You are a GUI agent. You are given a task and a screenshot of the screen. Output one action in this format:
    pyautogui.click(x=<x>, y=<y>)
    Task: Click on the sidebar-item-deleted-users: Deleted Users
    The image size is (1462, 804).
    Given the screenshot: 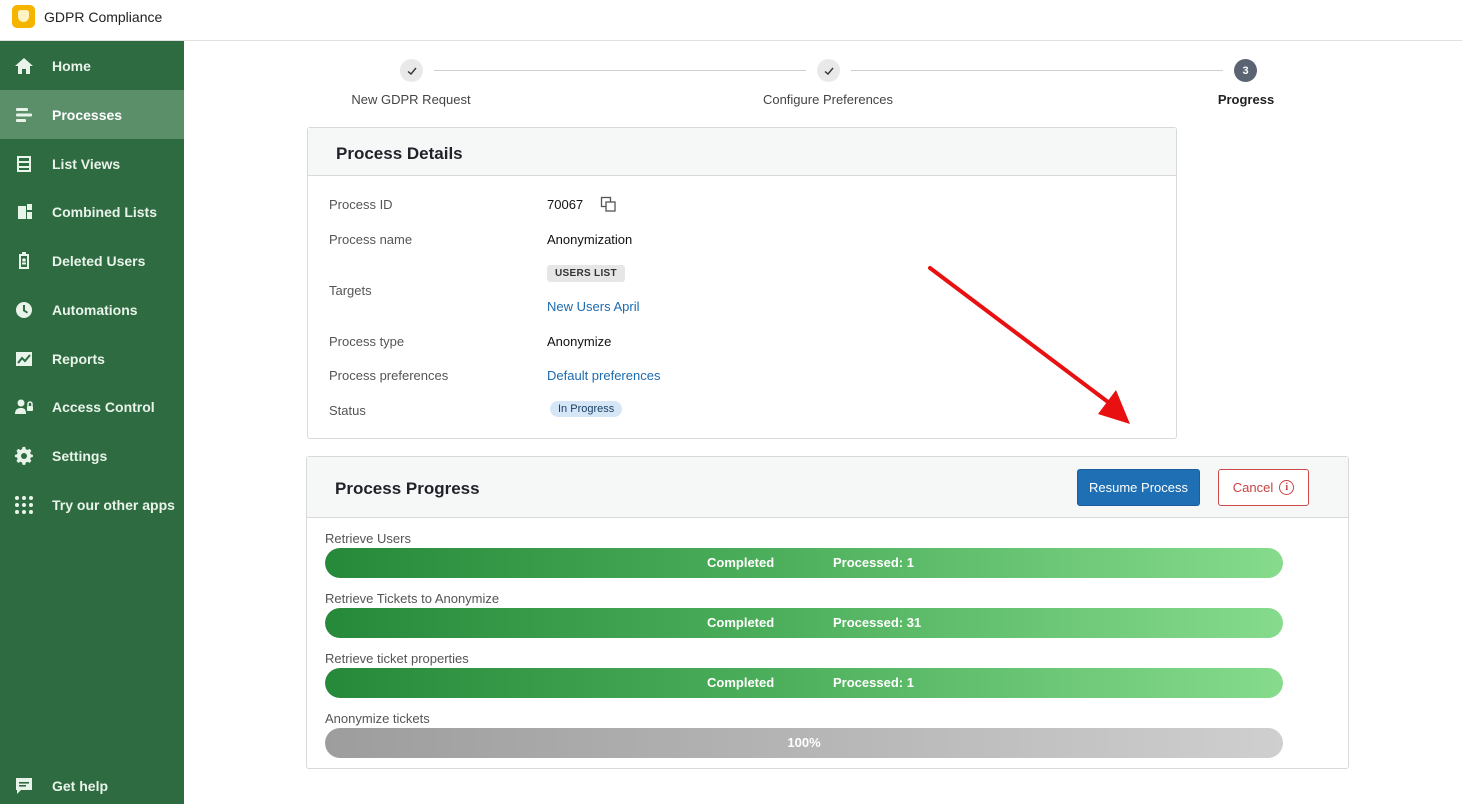 What is the action you would take?
    pyautogui.click(x=92, y=260)
    